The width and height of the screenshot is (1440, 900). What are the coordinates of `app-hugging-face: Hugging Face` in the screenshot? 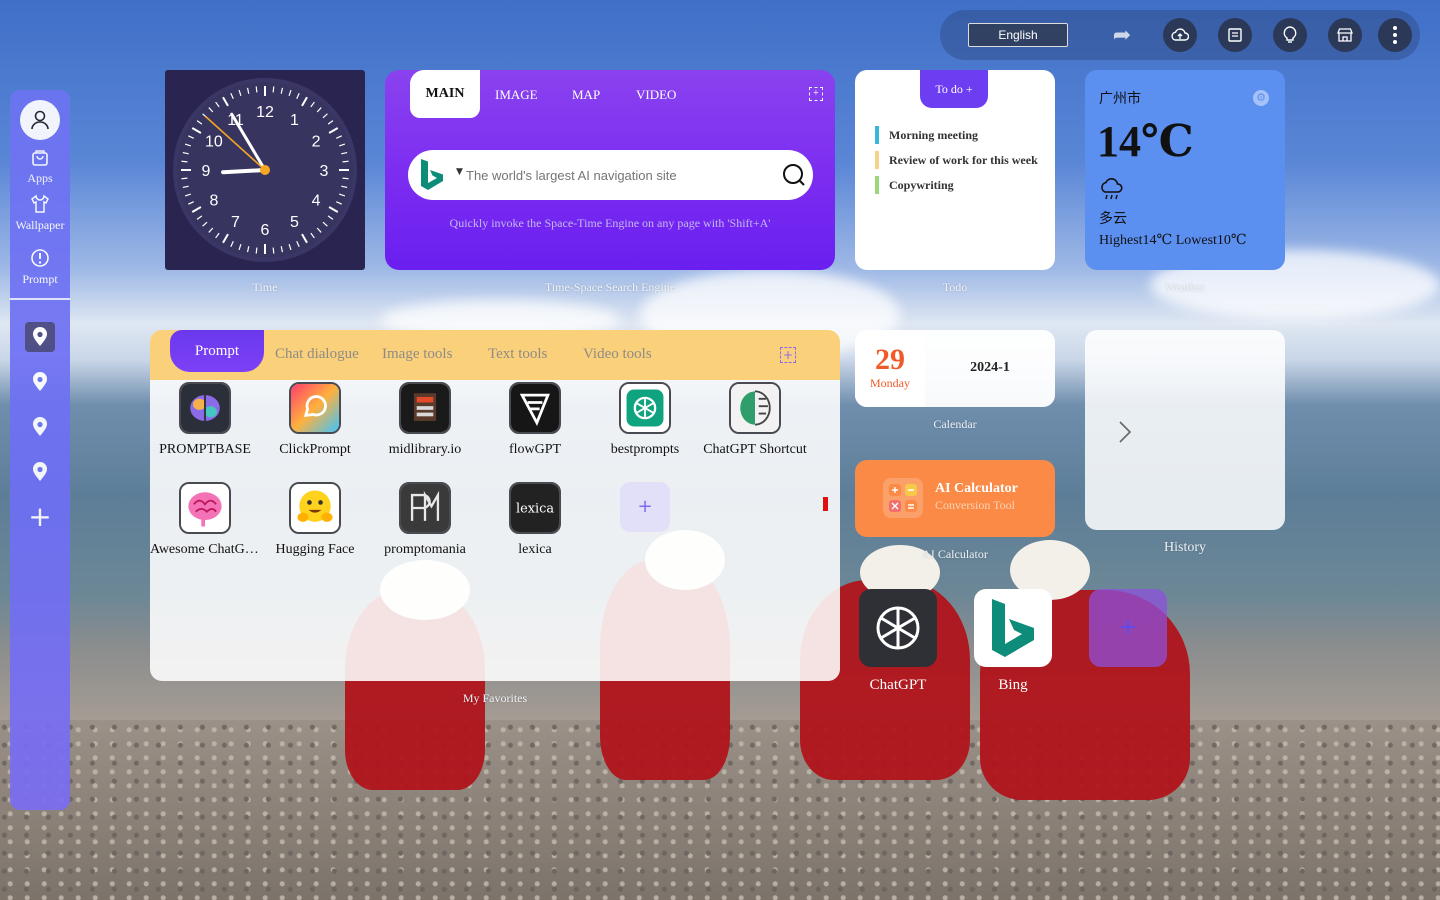 It's located at (315, 520).